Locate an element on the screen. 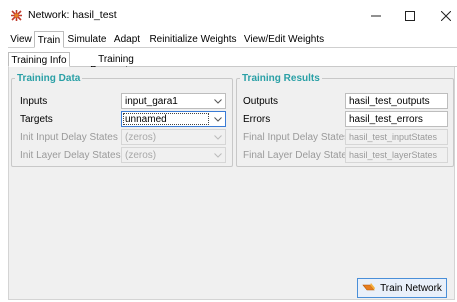  inputs-select: input_gara1 is located at coordinates (173, 101).